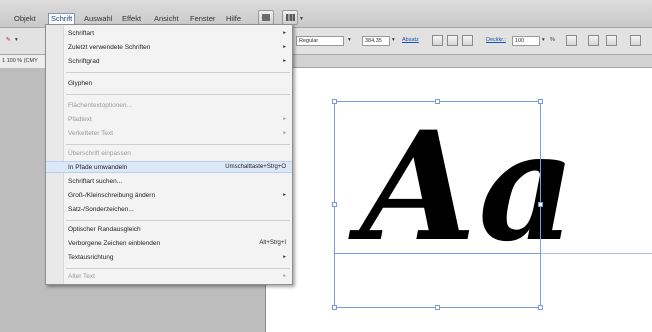 The image size is (652, 332). Describe the element at coordinates (109, 47) in the screenshot. I see `menu-item-label: Zuletzt verwendete Schriften` at that location.